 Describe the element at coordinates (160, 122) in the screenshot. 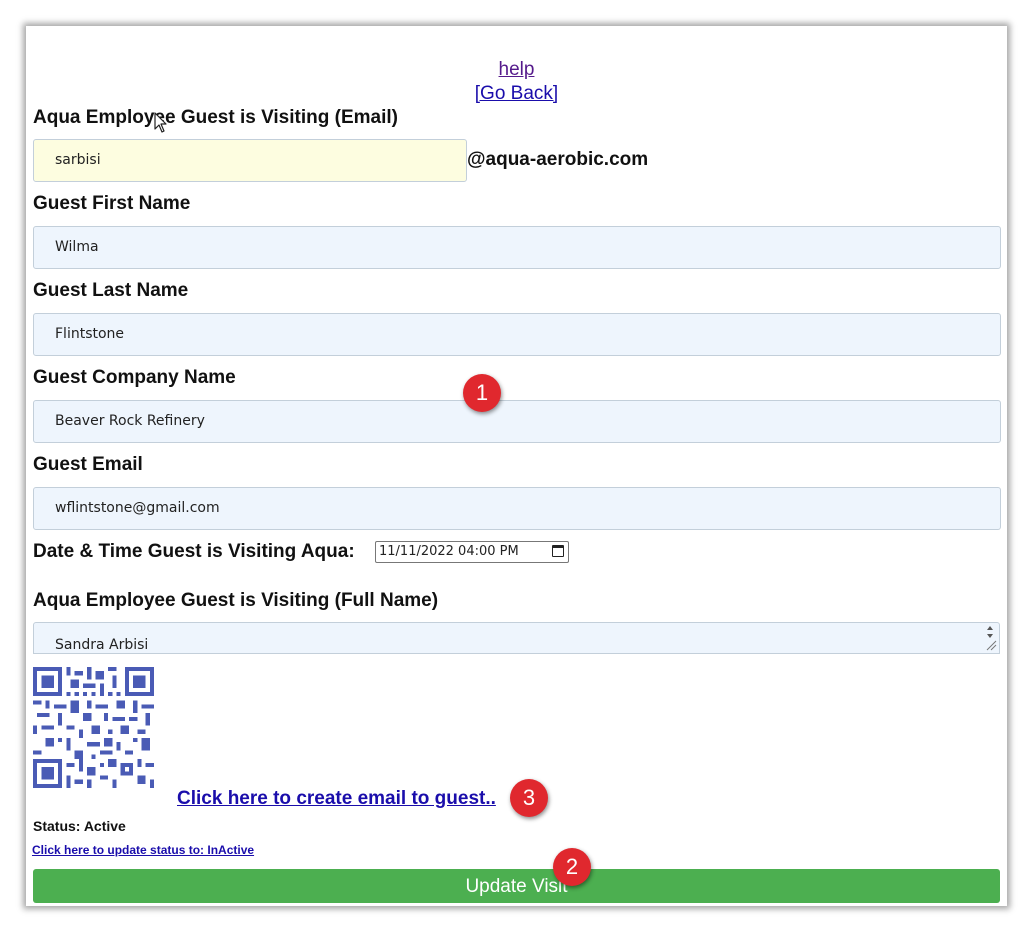

I see `cursor-arrow-icon` at that location.